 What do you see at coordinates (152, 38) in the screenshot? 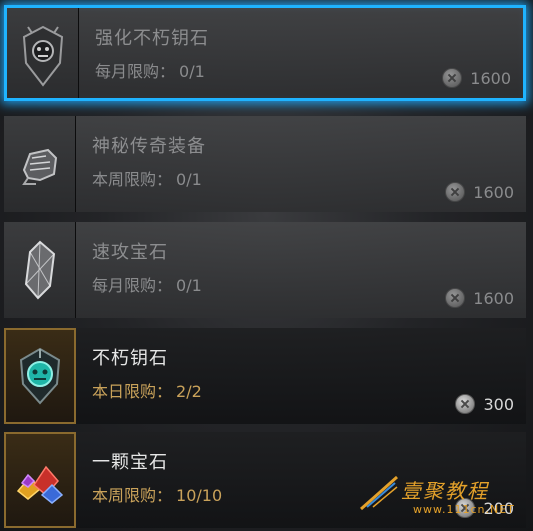
I see `item-name: 强化不朽钥石` at bounding box center [152, 38].